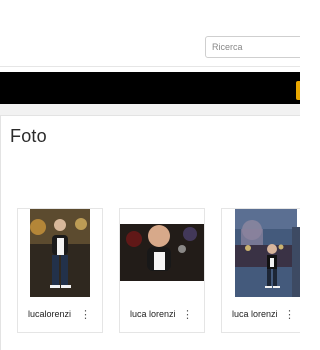 The width and height of the screenshot is (320, 350). What do you see at coordinates (49, 314) in the screenshot?
I see `photo-author: lucalorenzi` at bounding box center [49, 314].